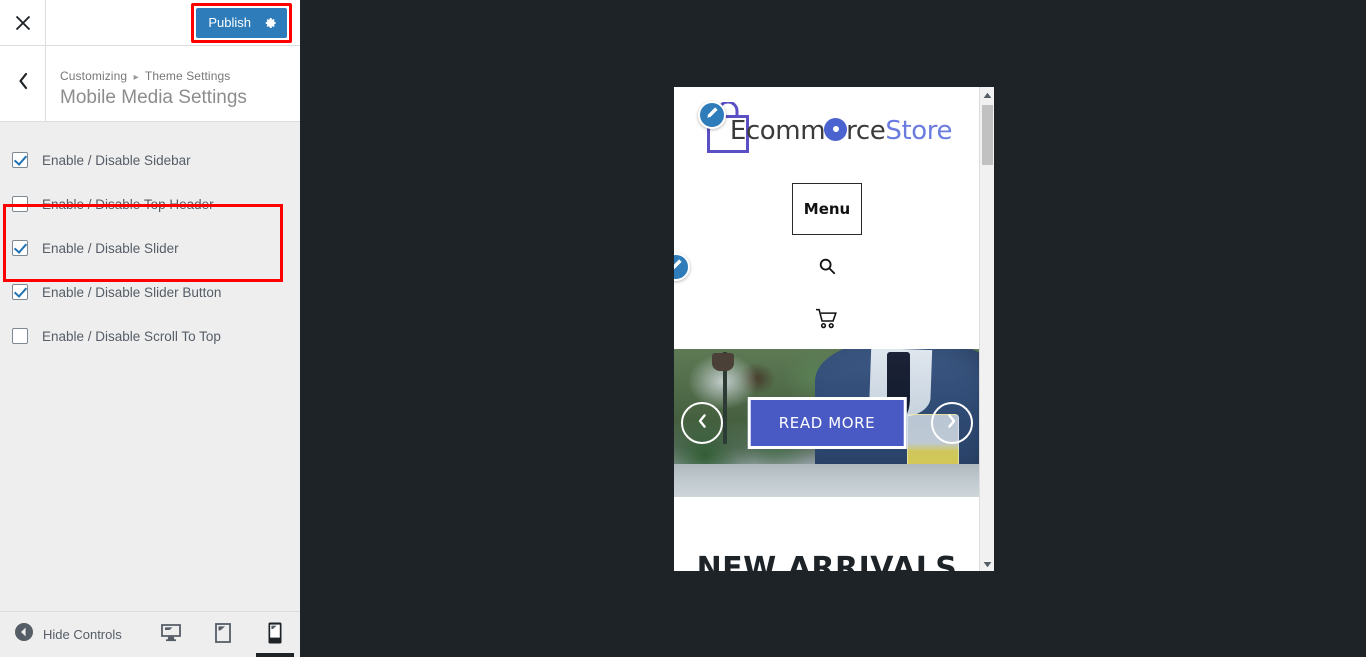 This screenshot has height=657, width=1366. I want to click on publish-button-label: Publish, so click(229, 22).